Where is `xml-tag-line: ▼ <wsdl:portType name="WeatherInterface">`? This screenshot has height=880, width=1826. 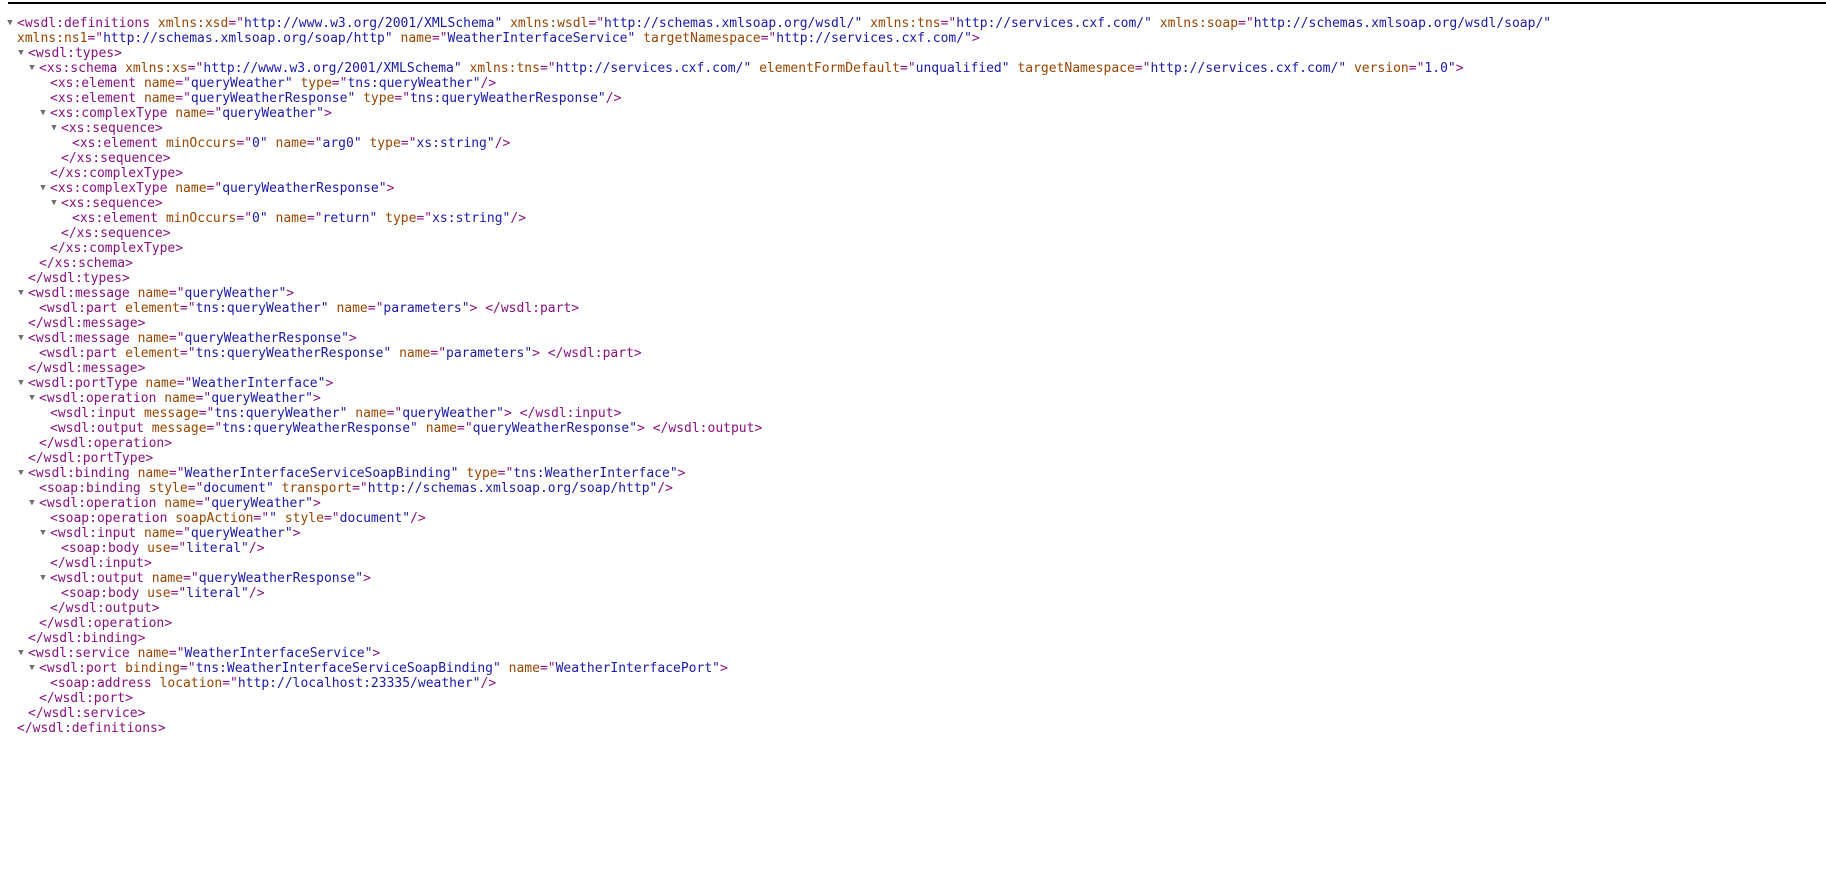
xml-tag-line: ▼ <wsdl:portType name="WeatherInterface"> is located at coordinates (913, 383).